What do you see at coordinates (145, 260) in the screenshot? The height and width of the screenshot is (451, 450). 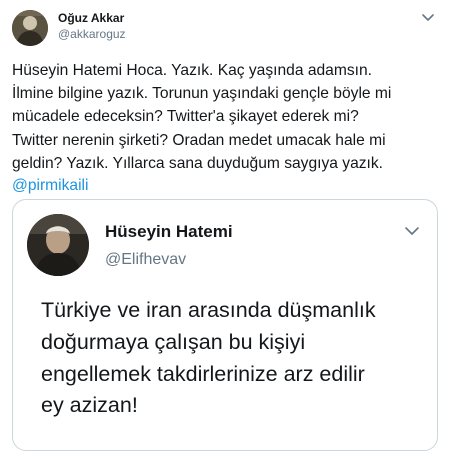 I see `quoted-author-handle: @Elifhevav` at bounding box center [145, 260].